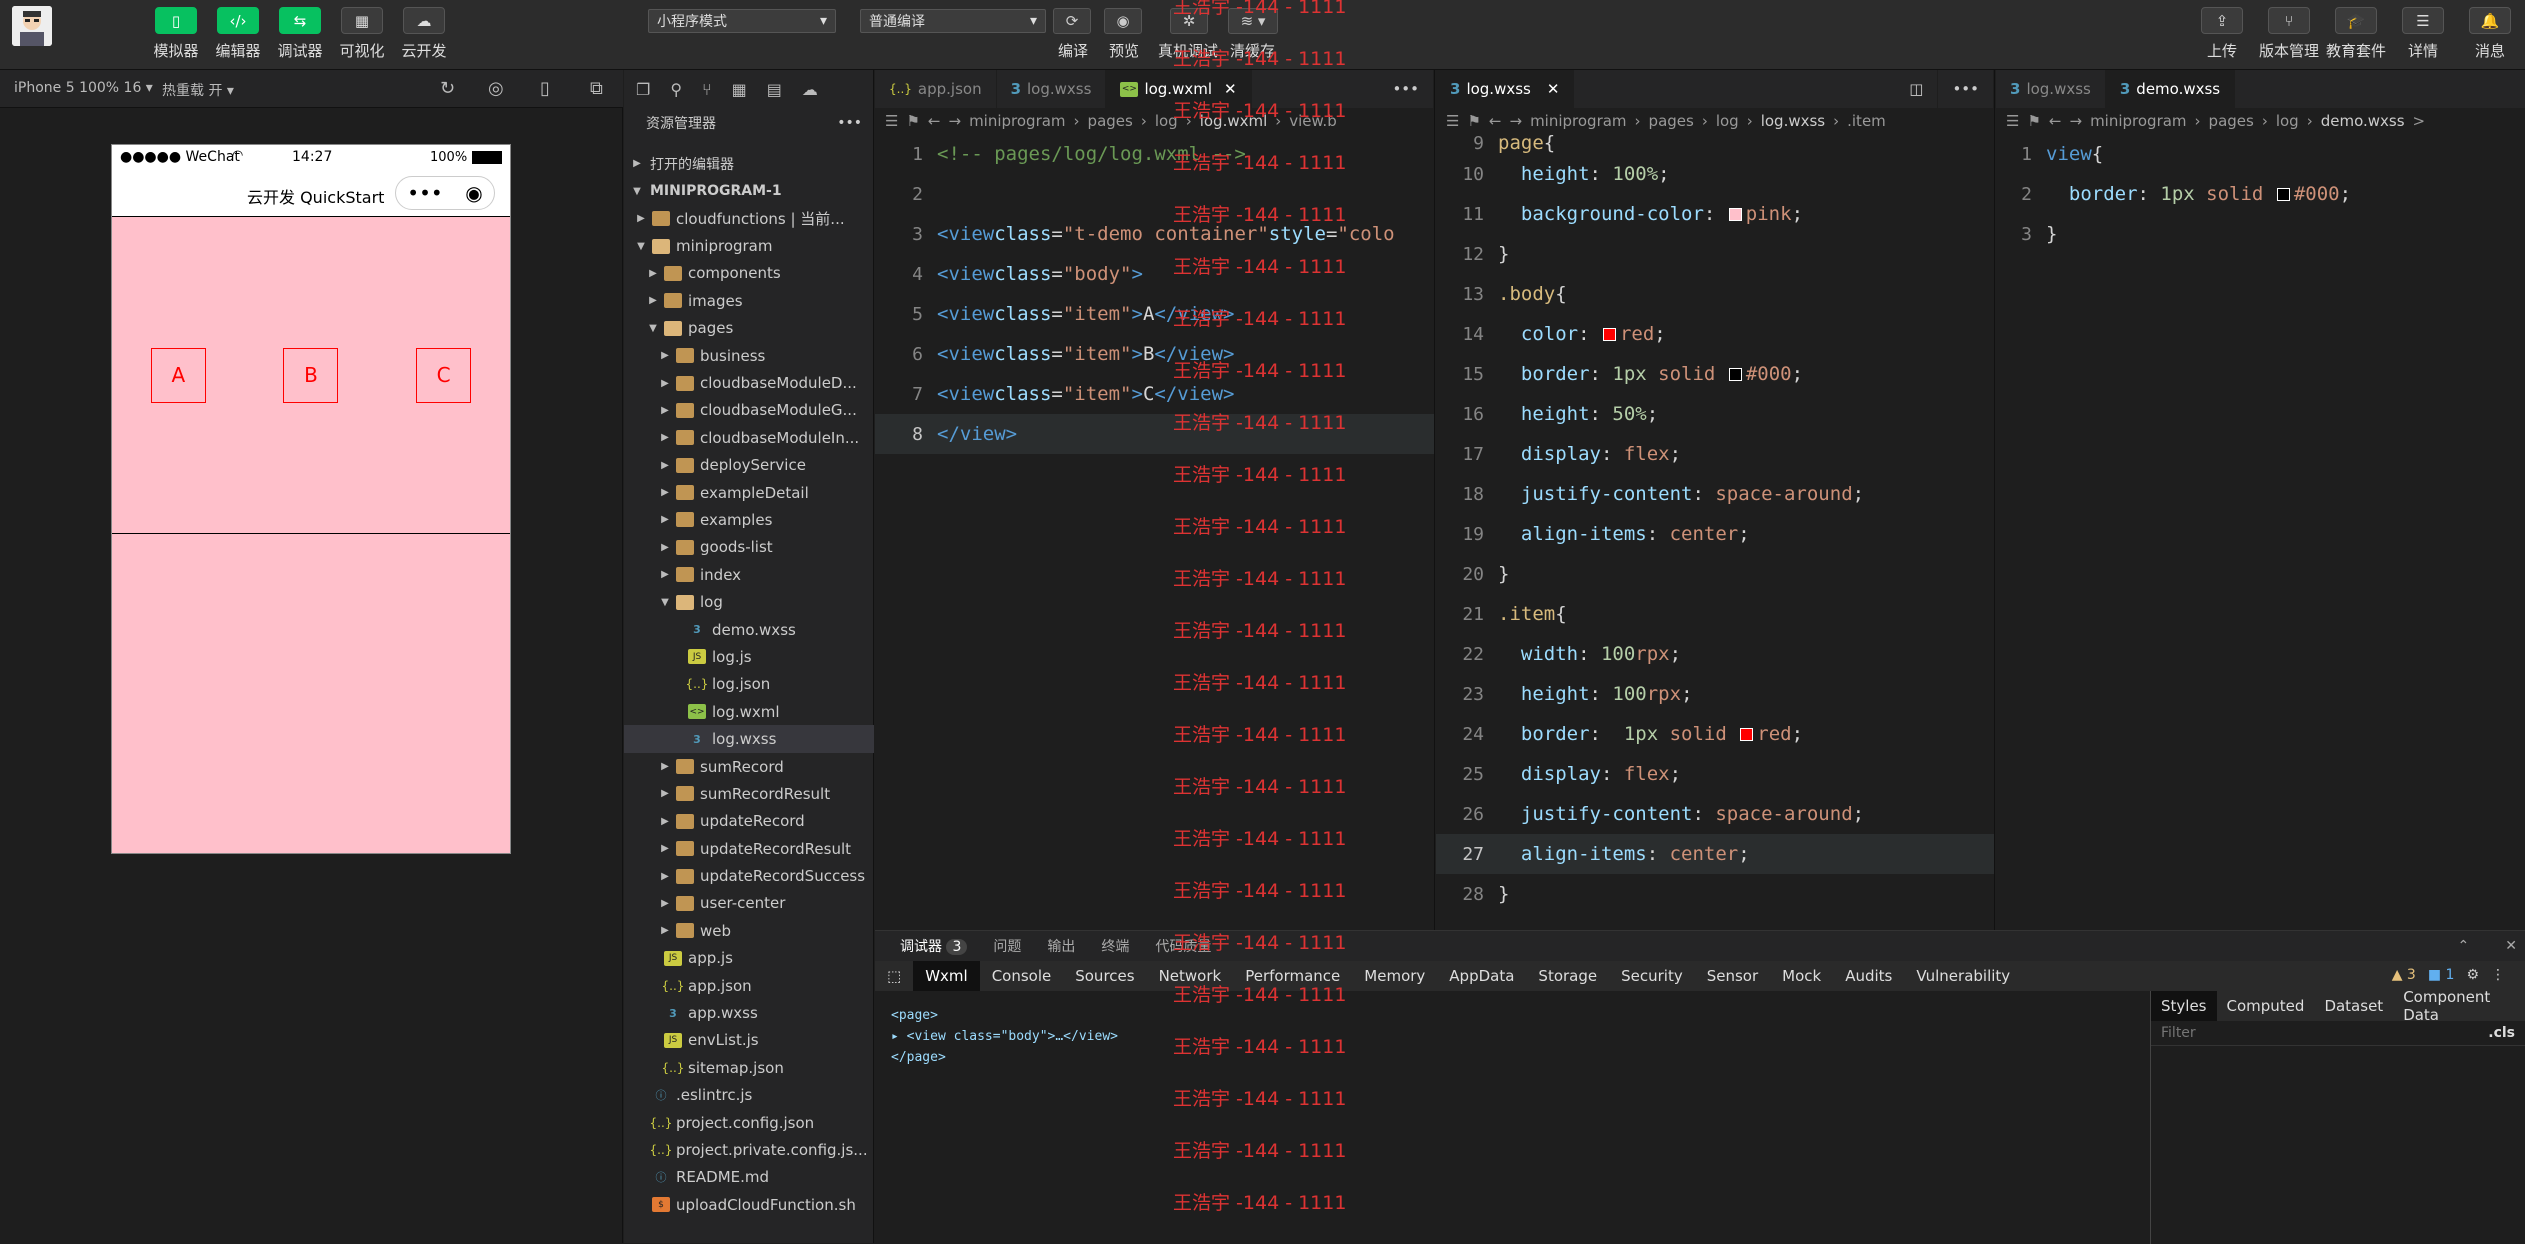 Image resolution: width=2525 pixels, height=1244 pixels. What do you see at coordinates (749, 574) in the screenshot?
I see `tree-item: ▶ index` at bounding box center [749, 574].